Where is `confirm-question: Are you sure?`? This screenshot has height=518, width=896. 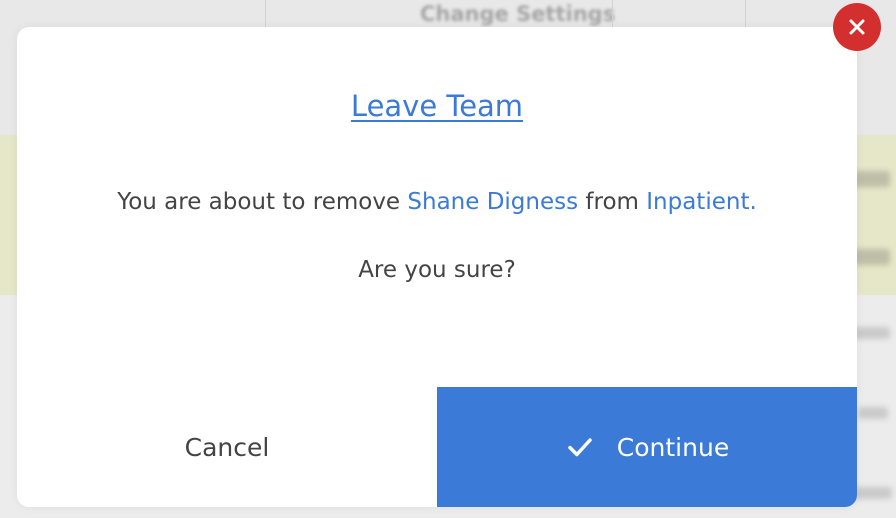 confirm-question: Are you sure? is located at coordinates (437, 270).